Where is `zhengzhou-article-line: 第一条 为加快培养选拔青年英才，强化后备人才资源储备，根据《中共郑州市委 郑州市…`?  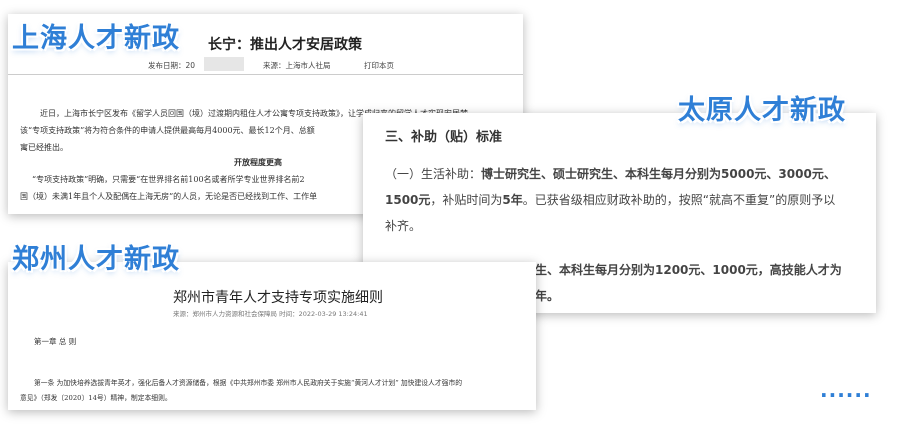 zhengzhou-article-line: 第一条 为加快培养选拔青年英才，强化后备人才资源储备，根据《中共郑州市委 郑州市… is located at coordinates (248, 383).